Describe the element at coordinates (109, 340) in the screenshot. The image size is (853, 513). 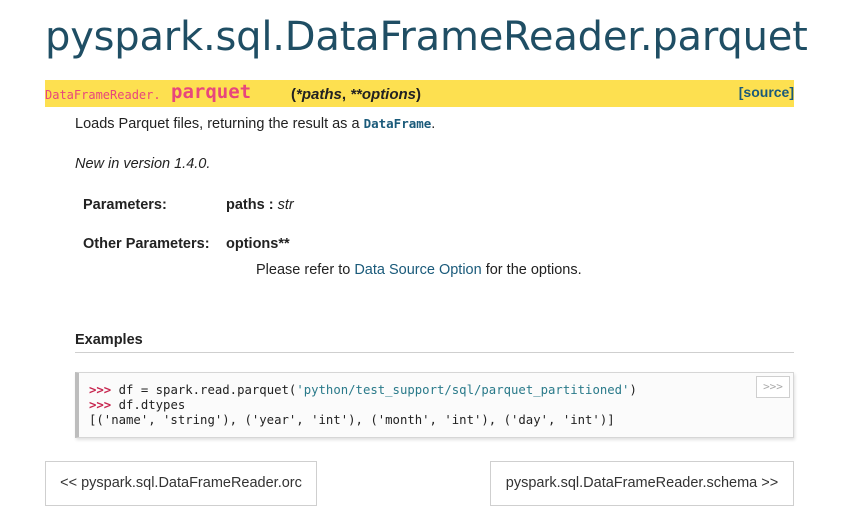
I see `examples-heading: Examples` at that location.